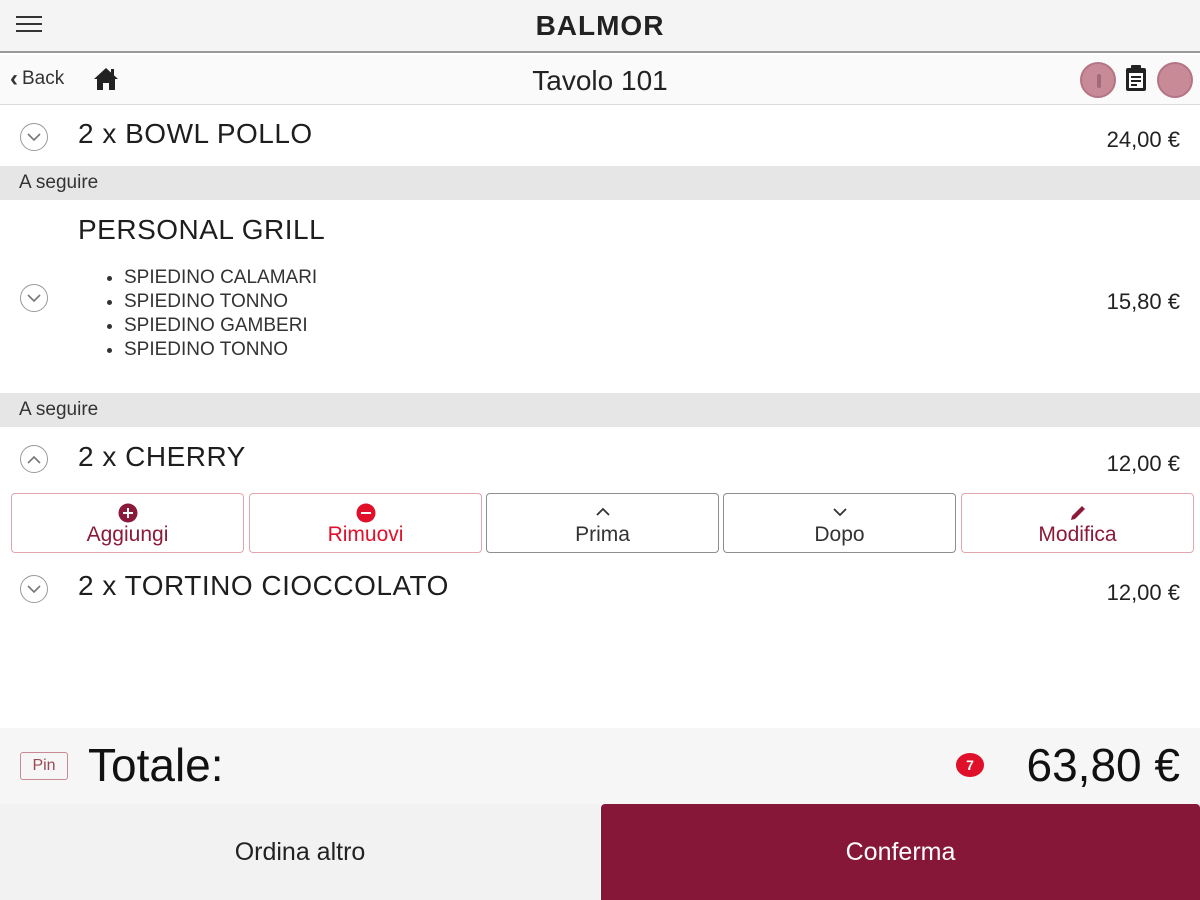  I want to click on order-more-button: Ordina altro, so click(300, 852).